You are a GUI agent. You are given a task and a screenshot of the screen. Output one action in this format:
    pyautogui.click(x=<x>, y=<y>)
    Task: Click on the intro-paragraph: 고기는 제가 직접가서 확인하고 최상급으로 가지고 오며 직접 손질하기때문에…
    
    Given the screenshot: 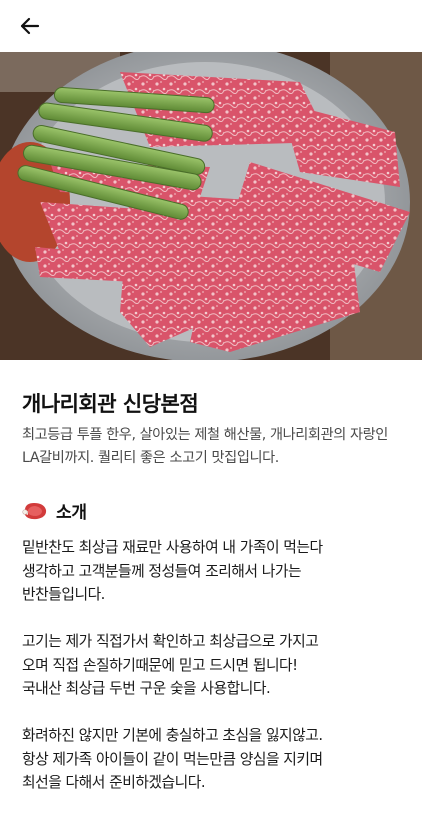 What is the action you would take?
    pyautogui.click(x=170, y=665)
    